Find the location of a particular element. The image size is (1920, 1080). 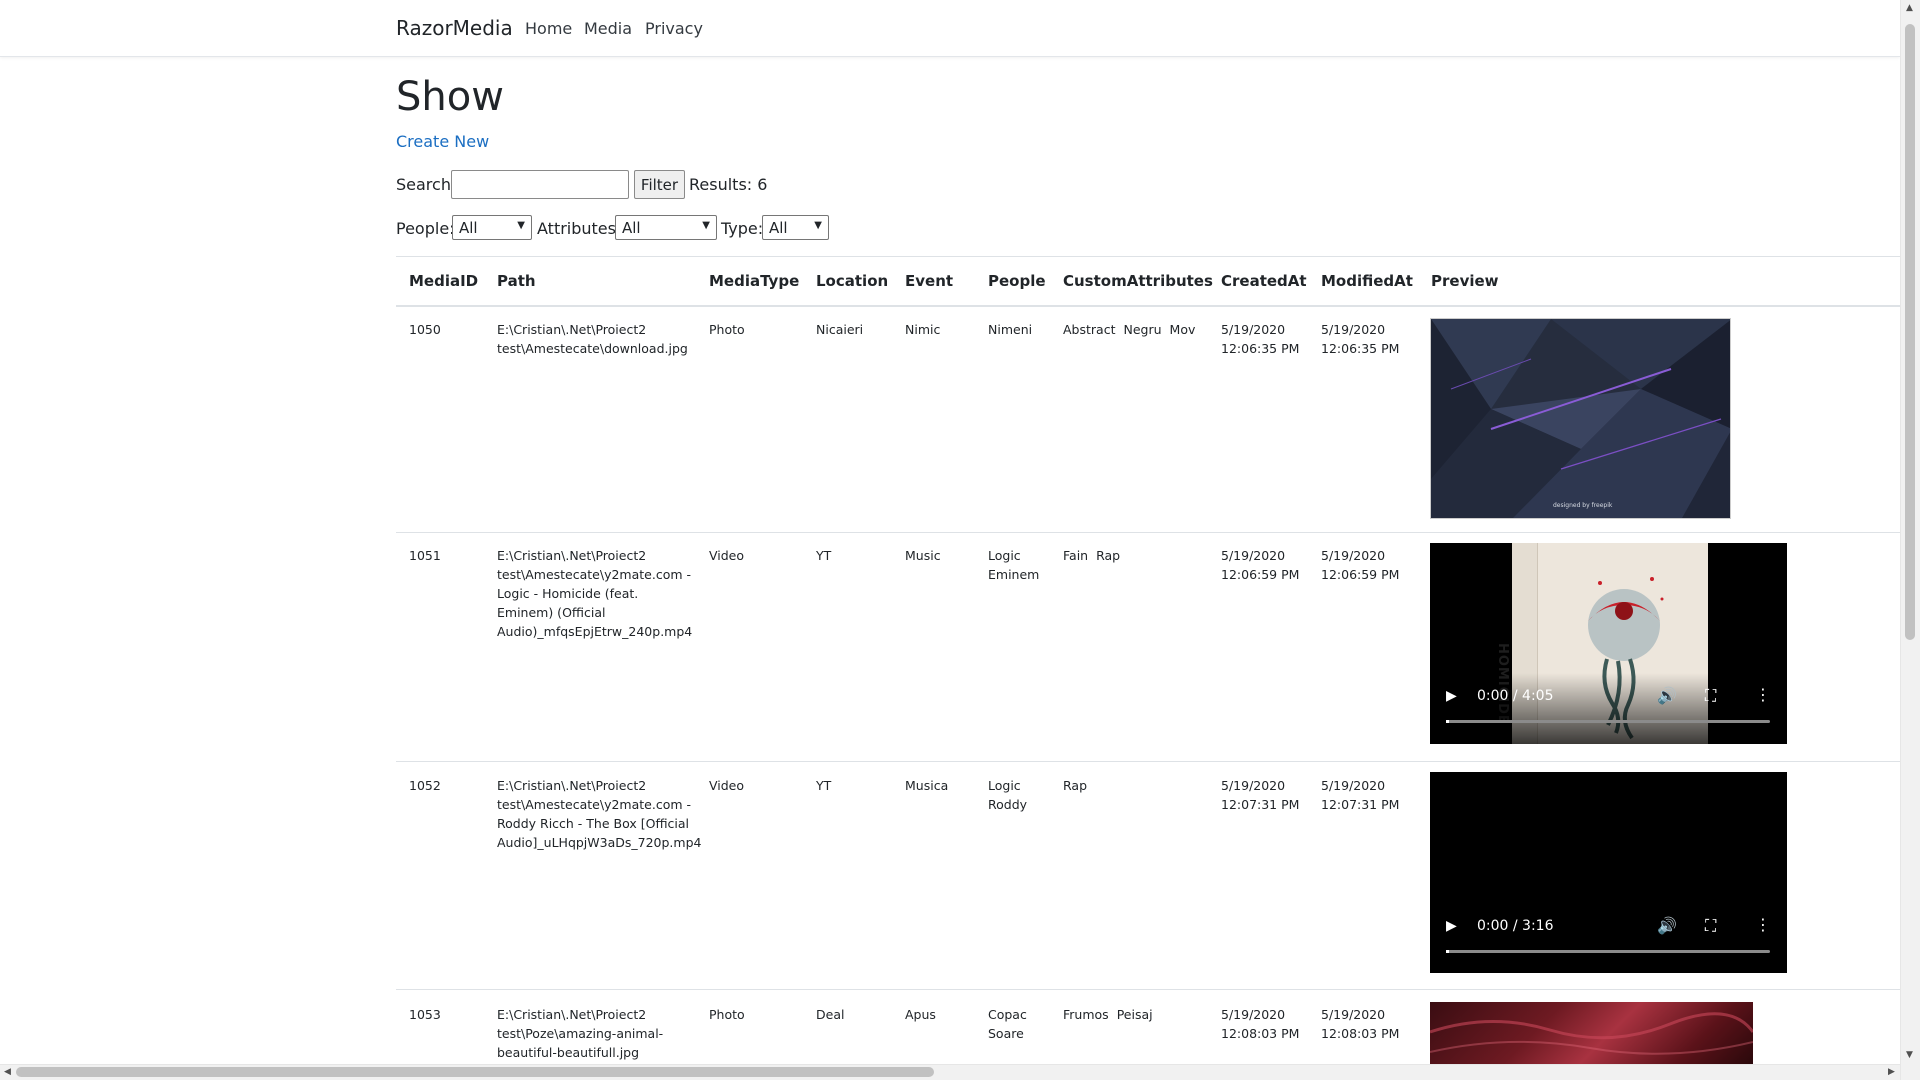

cell-people: Nimeni is located at coordinates (1018, 329).